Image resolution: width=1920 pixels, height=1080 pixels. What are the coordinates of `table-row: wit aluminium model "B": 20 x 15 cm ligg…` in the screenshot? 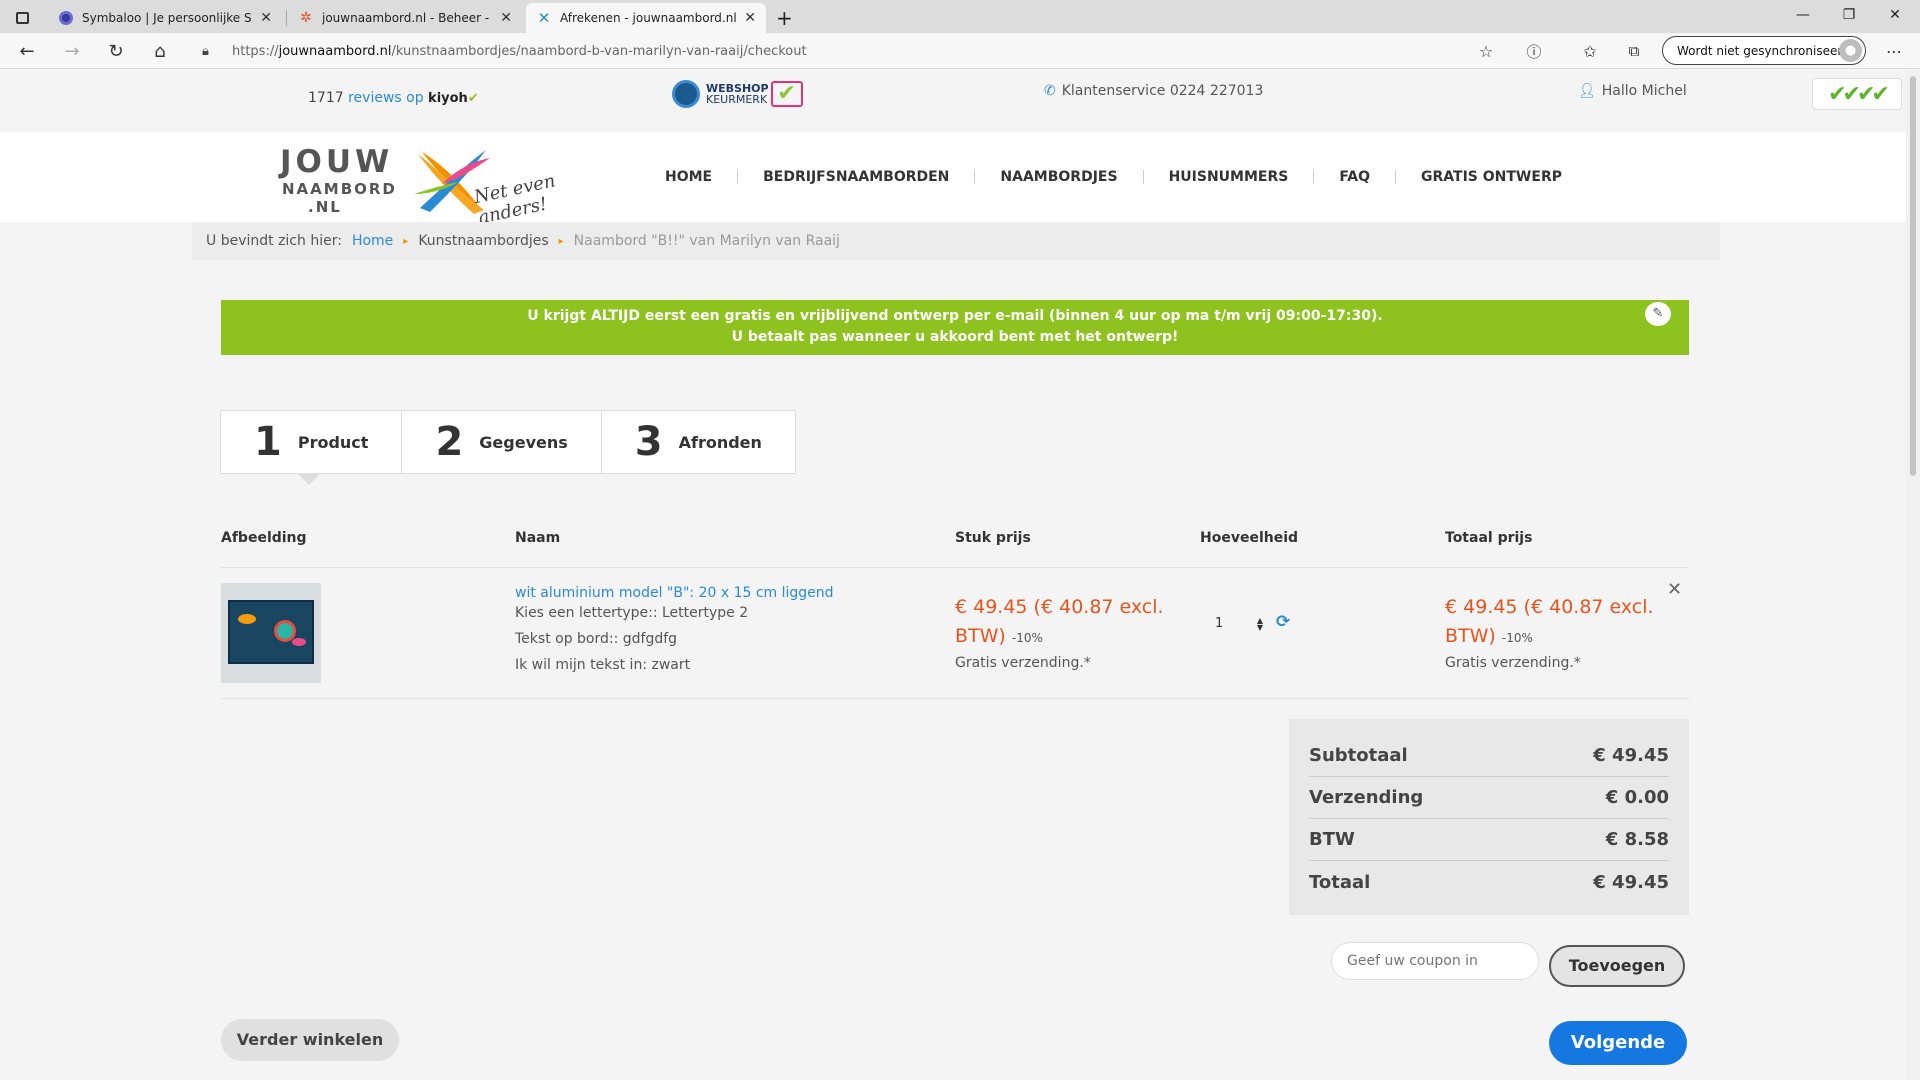 It's located at (955, 636).